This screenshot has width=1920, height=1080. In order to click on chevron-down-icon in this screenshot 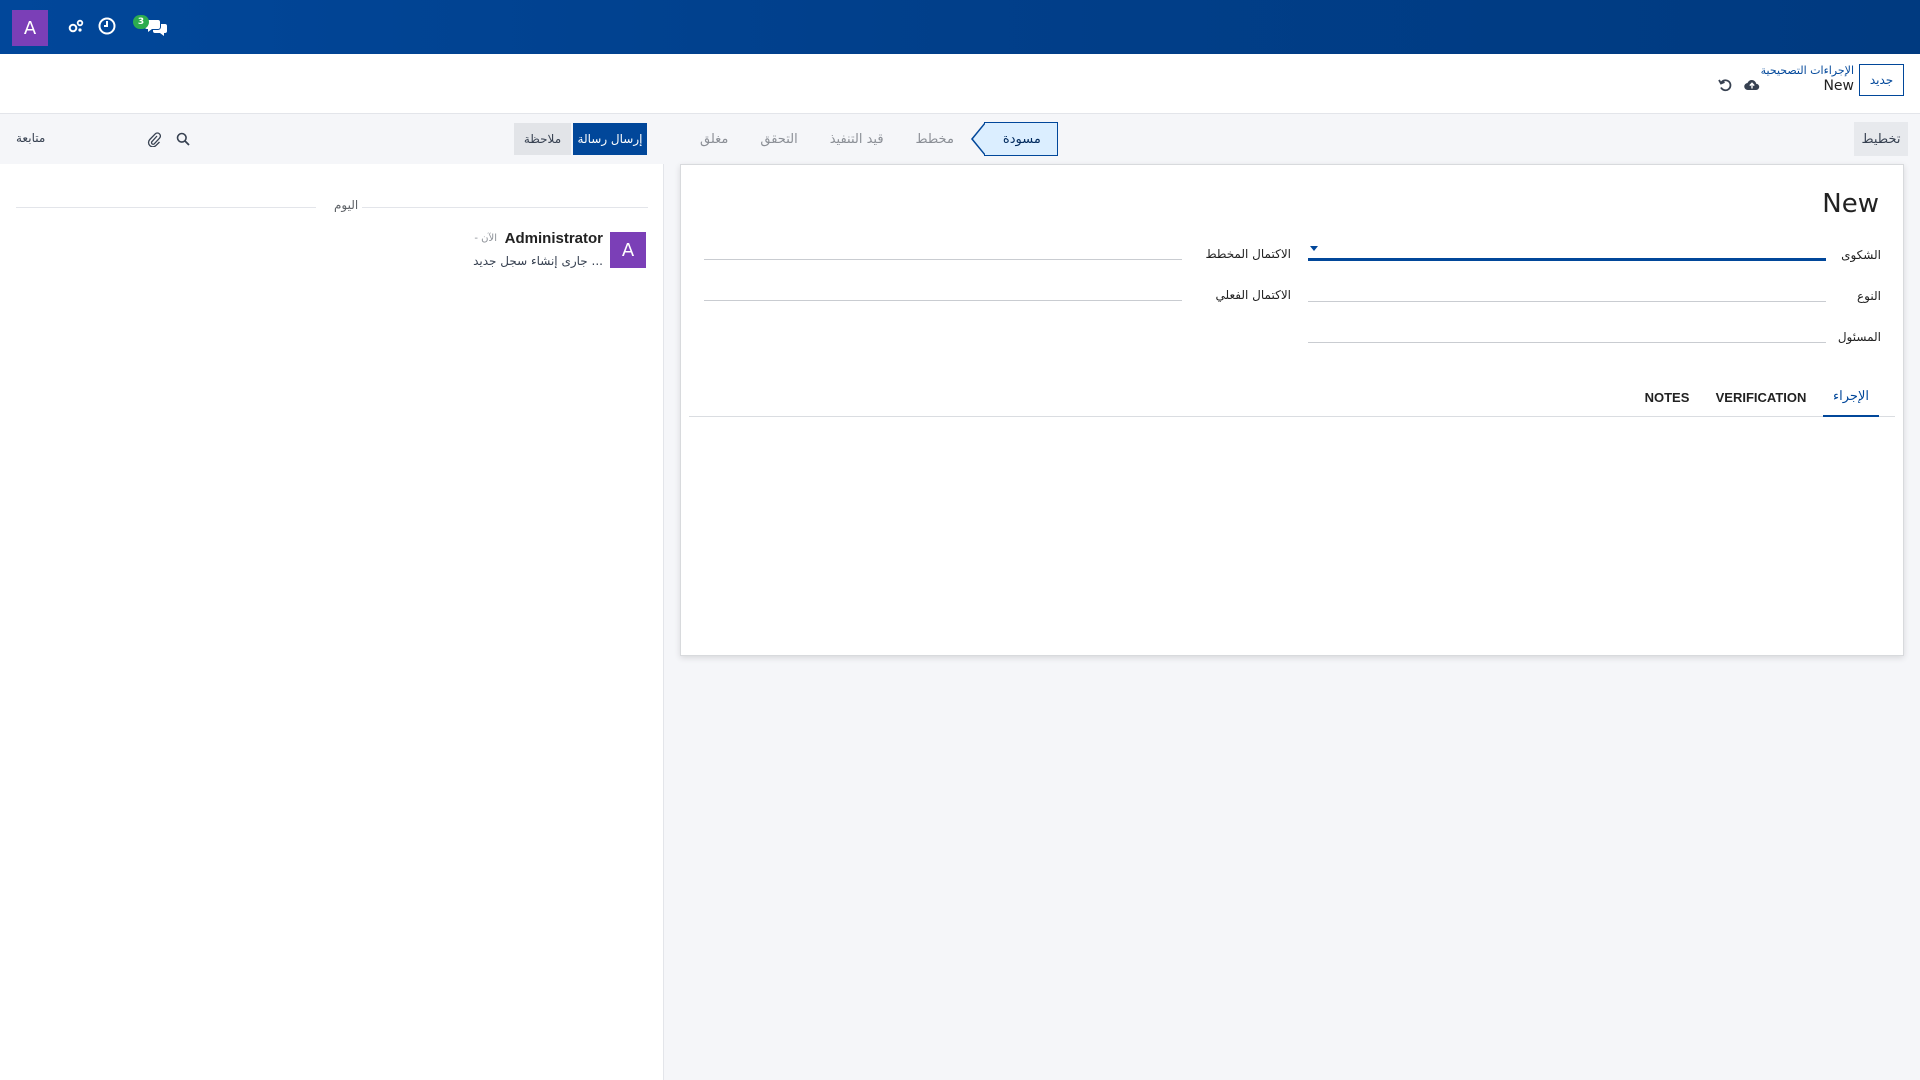, I will do `click(1314, 248)`.